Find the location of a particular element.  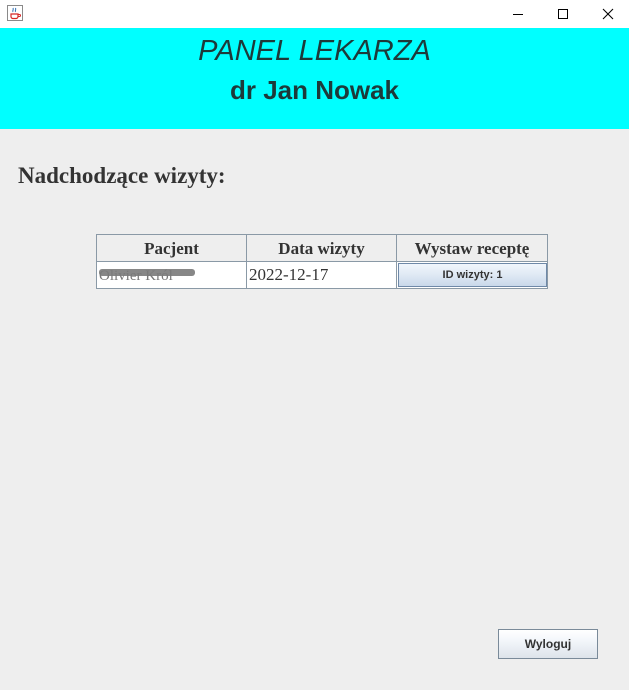

section-heading: Nadchodzące wizyty: is located at coordinates (122, 175).